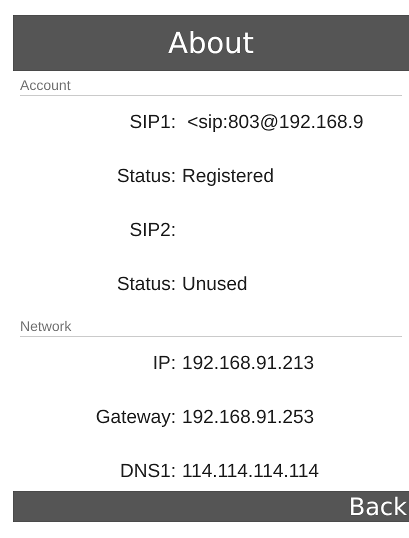  Describe the element at coordinates (164, 364) in the screenshot. I see `field-label: IP:` at that location.